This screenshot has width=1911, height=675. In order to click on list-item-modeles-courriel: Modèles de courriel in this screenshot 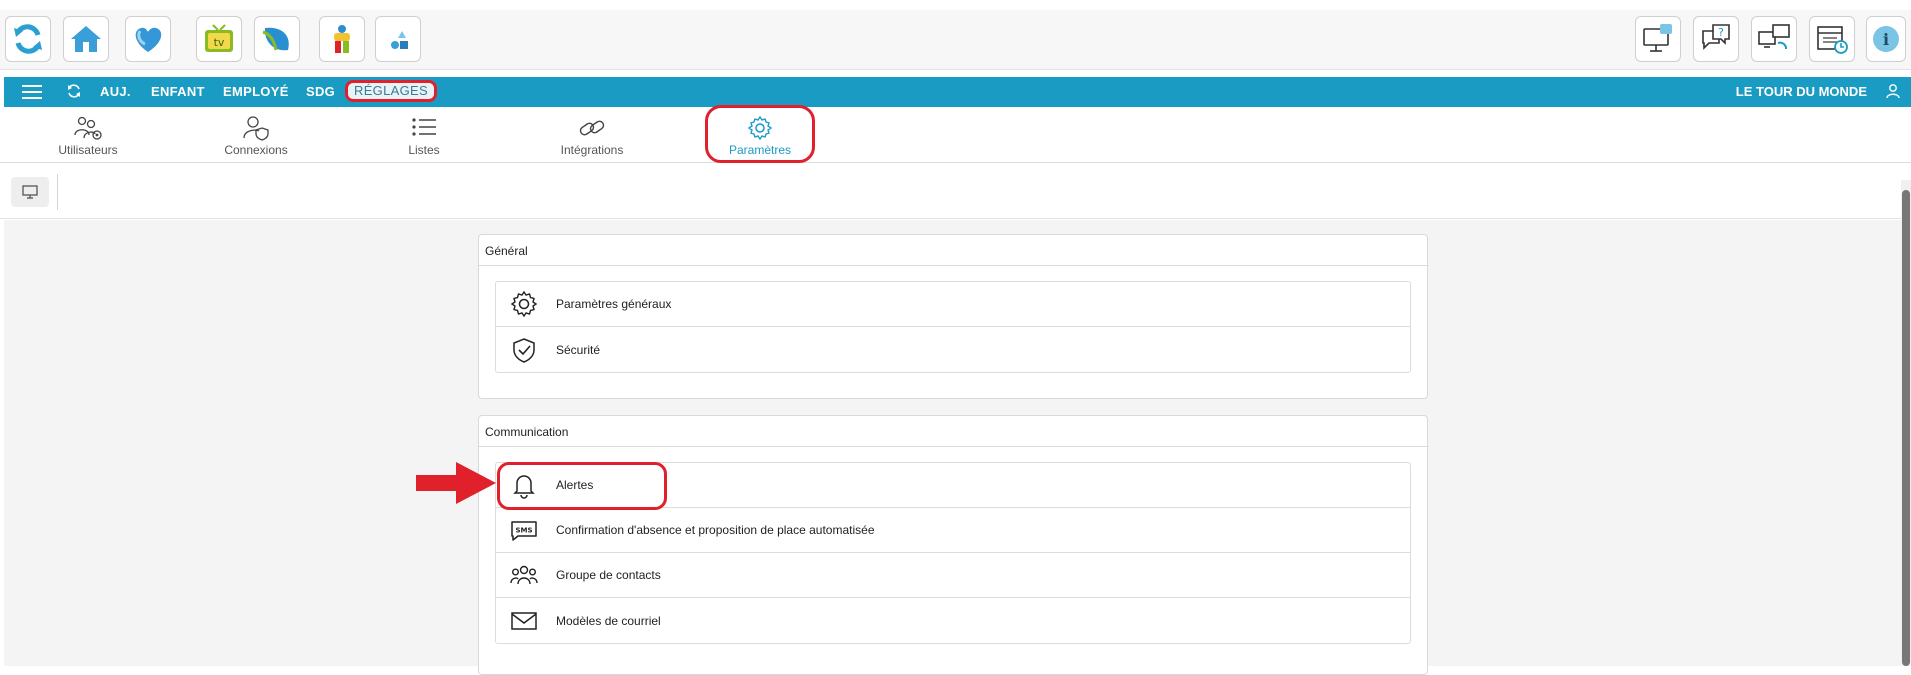, I will do `click(953, 620)`.